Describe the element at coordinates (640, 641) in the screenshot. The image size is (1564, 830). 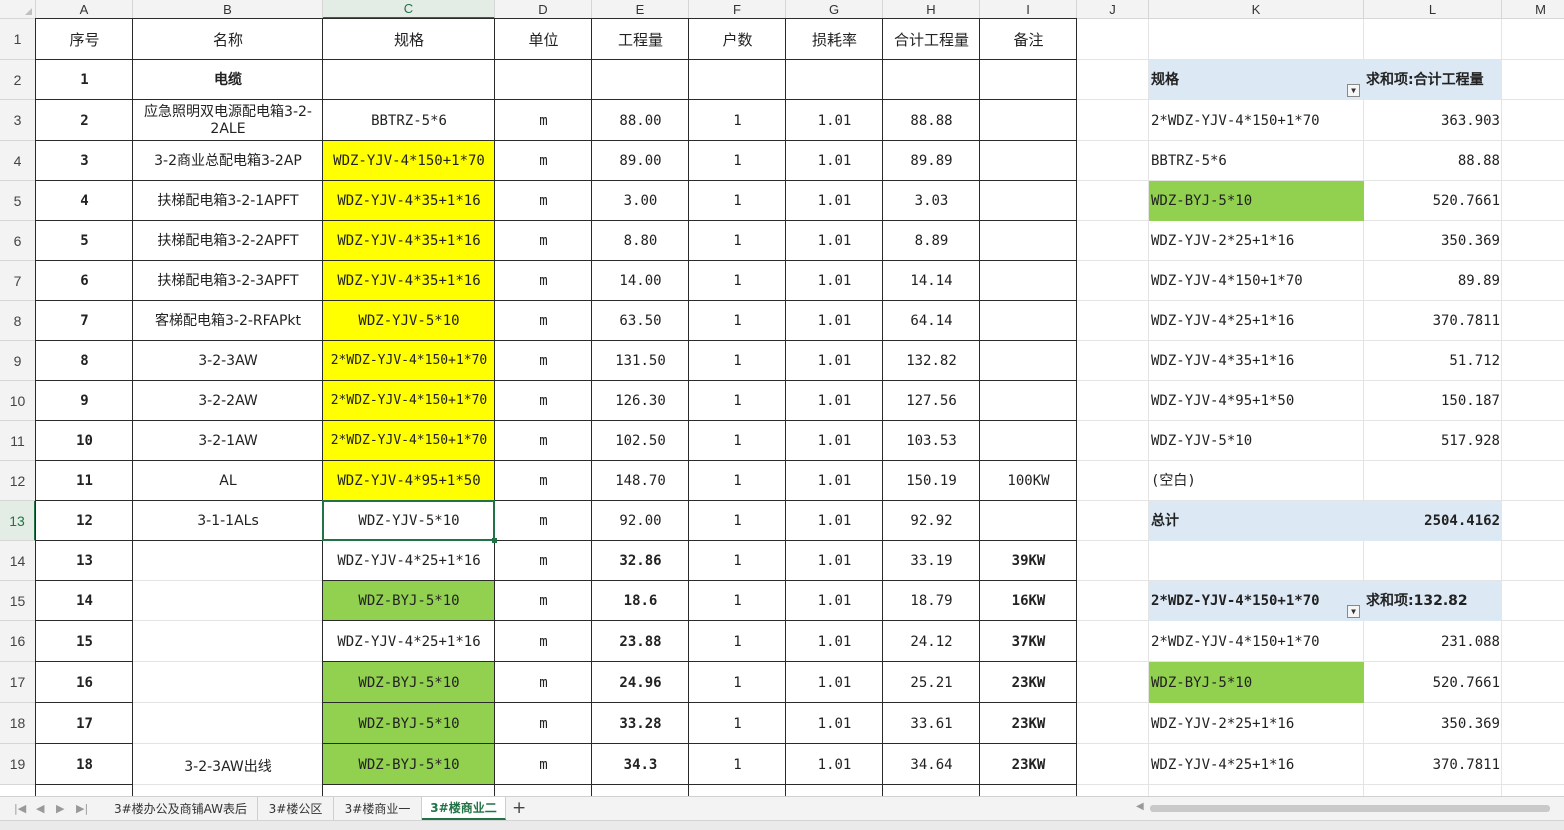
I see `cell-e16: 23.88` at that location.